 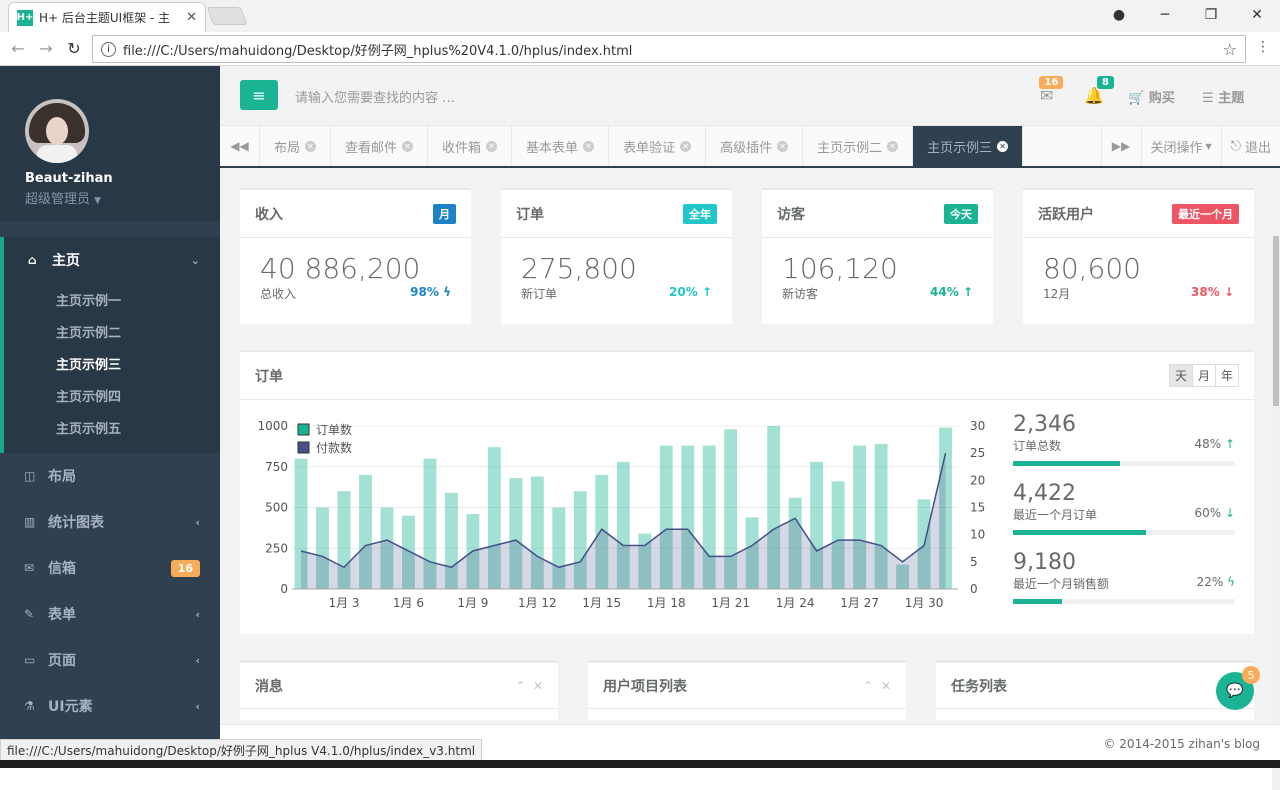 I want to click on page-tab: 布局 ✕, so click(x=296, y=146).